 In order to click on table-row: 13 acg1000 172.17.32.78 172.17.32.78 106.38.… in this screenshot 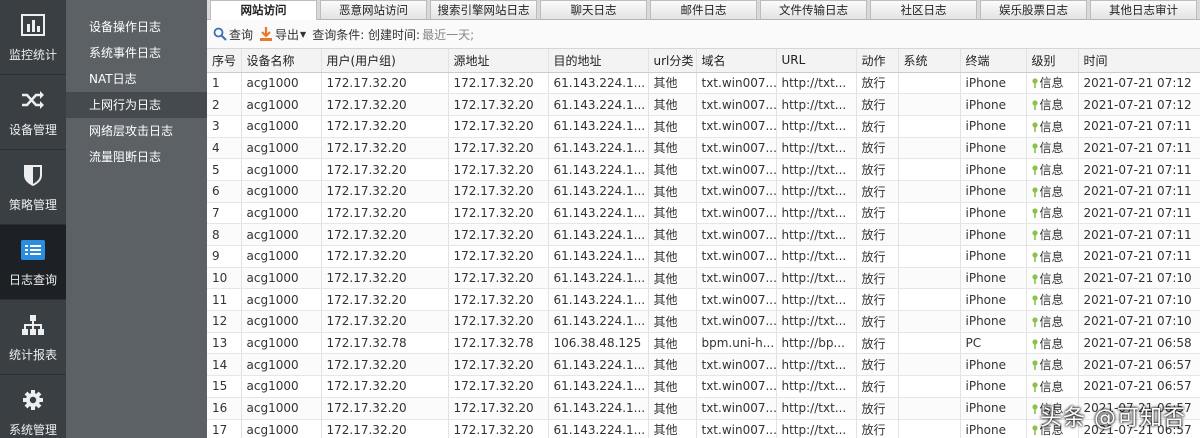, I will do `click(703, 343)`.